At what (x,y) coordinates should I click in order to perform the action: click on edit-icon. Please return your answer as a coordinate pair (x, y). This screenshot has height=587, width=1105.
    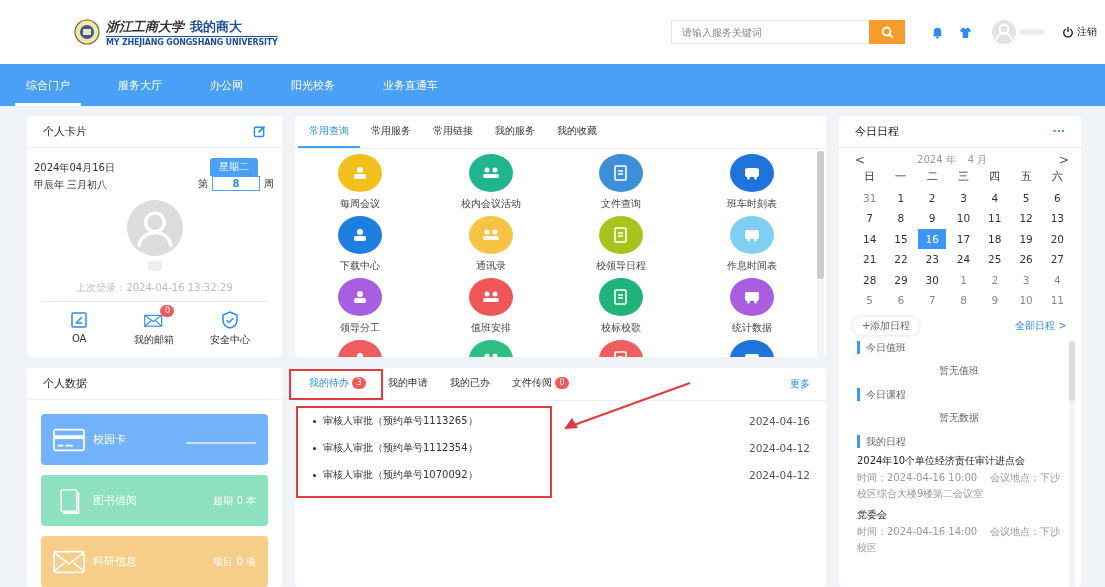
    Looking at the image, I should click on (259, 131).